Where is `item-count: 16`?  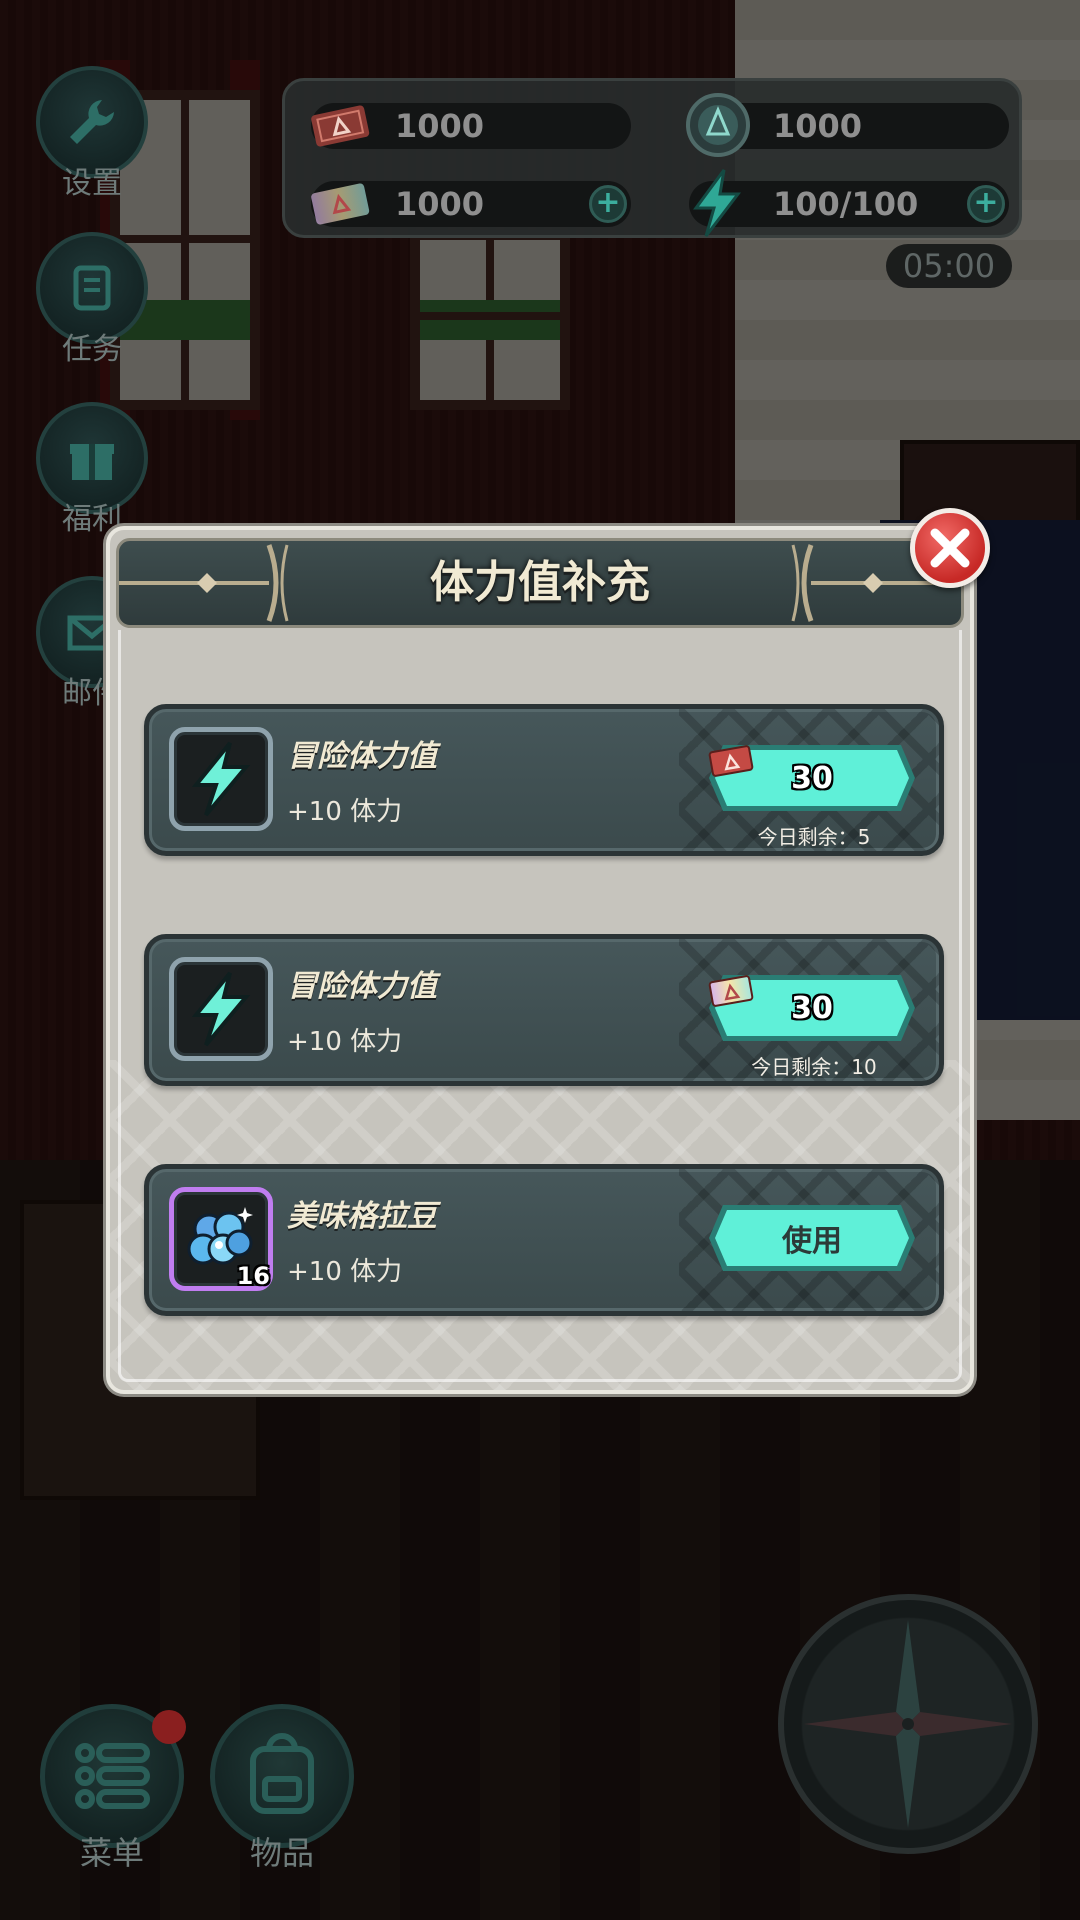
item-count: 16 is located at coordinates (253, 1276).